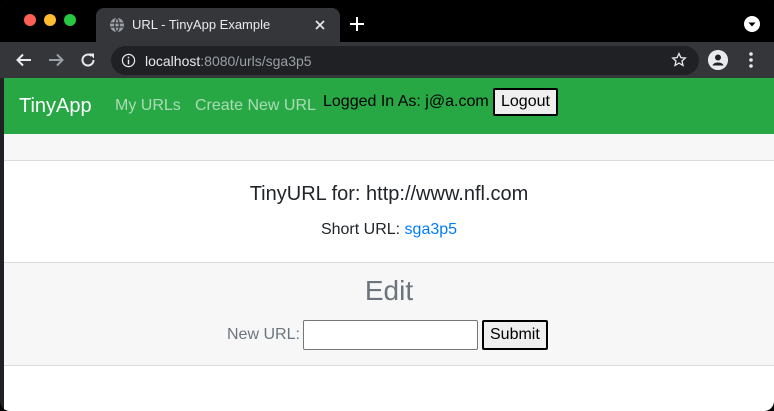  Describe the element at coordinates (357, 24) in the screenshot. I see `plus-icon` at that location.